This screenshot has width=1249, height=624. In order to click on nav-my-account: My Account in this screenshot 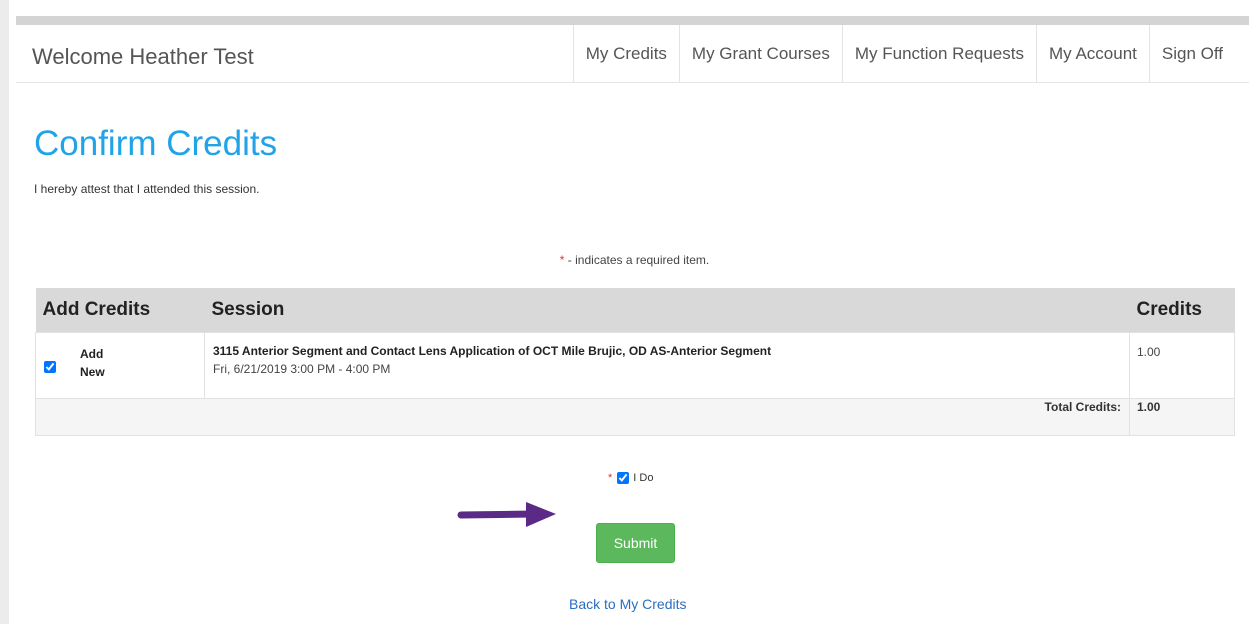, I will do `click(1092, 53)`.